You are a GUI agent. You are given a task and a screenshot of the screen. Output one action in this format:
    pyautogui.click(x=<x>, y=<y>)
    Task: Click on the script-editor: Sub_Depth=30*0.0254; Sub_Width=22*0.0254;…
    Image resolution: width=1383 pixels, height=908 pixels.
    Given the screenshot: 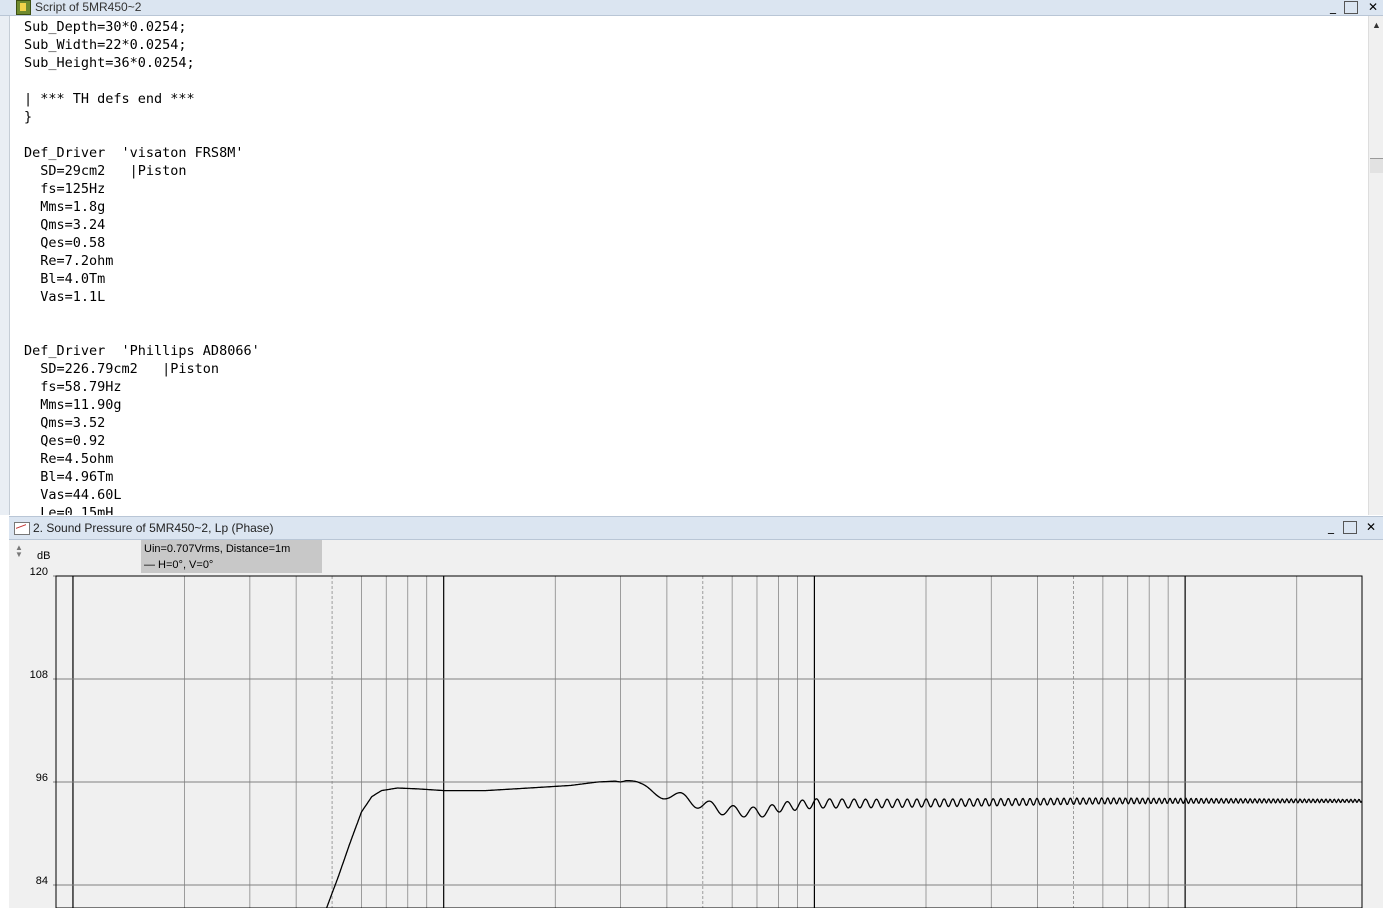 What is the action you would take?
    pyautogui.click(x=142, y=266)
    